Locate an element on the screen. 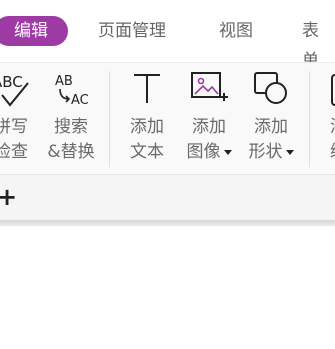  tab-view: 视图 is located at coordinates (236, 31).